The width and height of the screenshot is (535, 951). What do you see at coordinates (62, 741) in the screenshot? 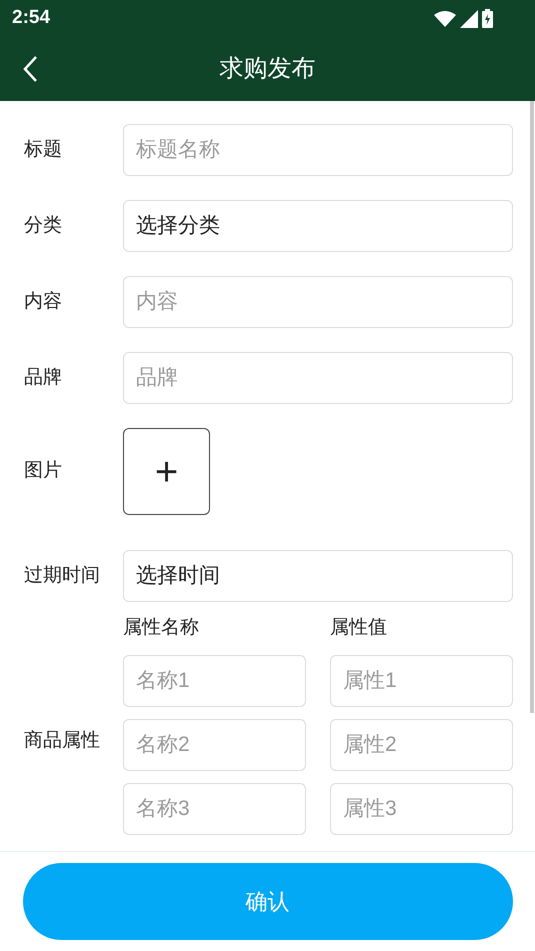
I see `field-label: 商品属性` at bounding box center [62, 741].